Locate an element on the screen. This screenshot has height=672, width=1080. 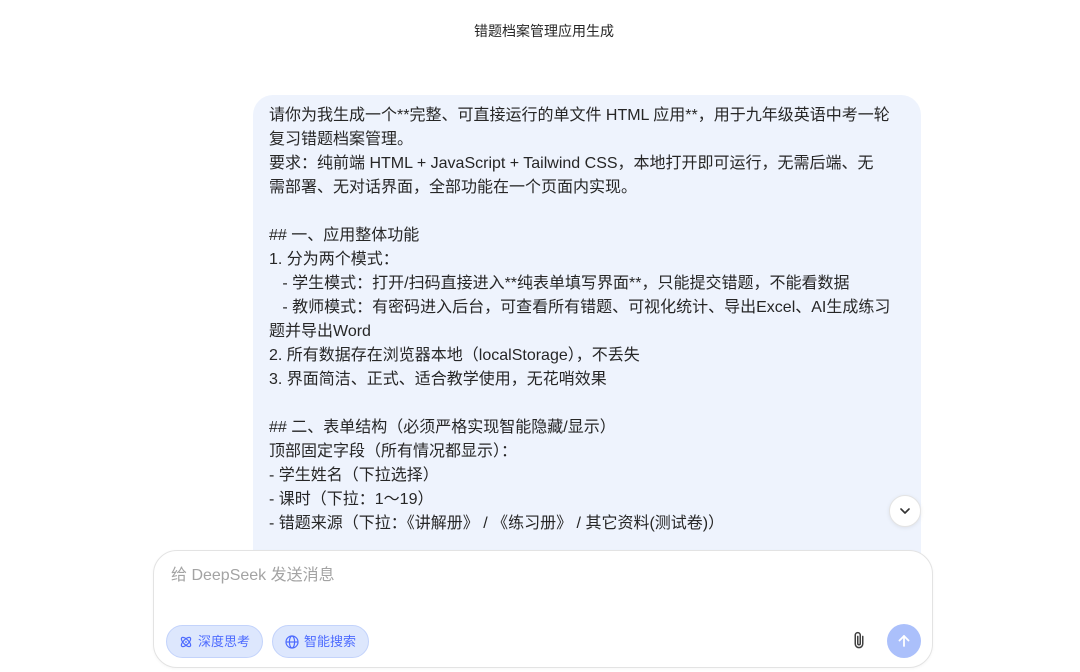
deep-think-label: 深度思考 is located at coordinates (224, 641).